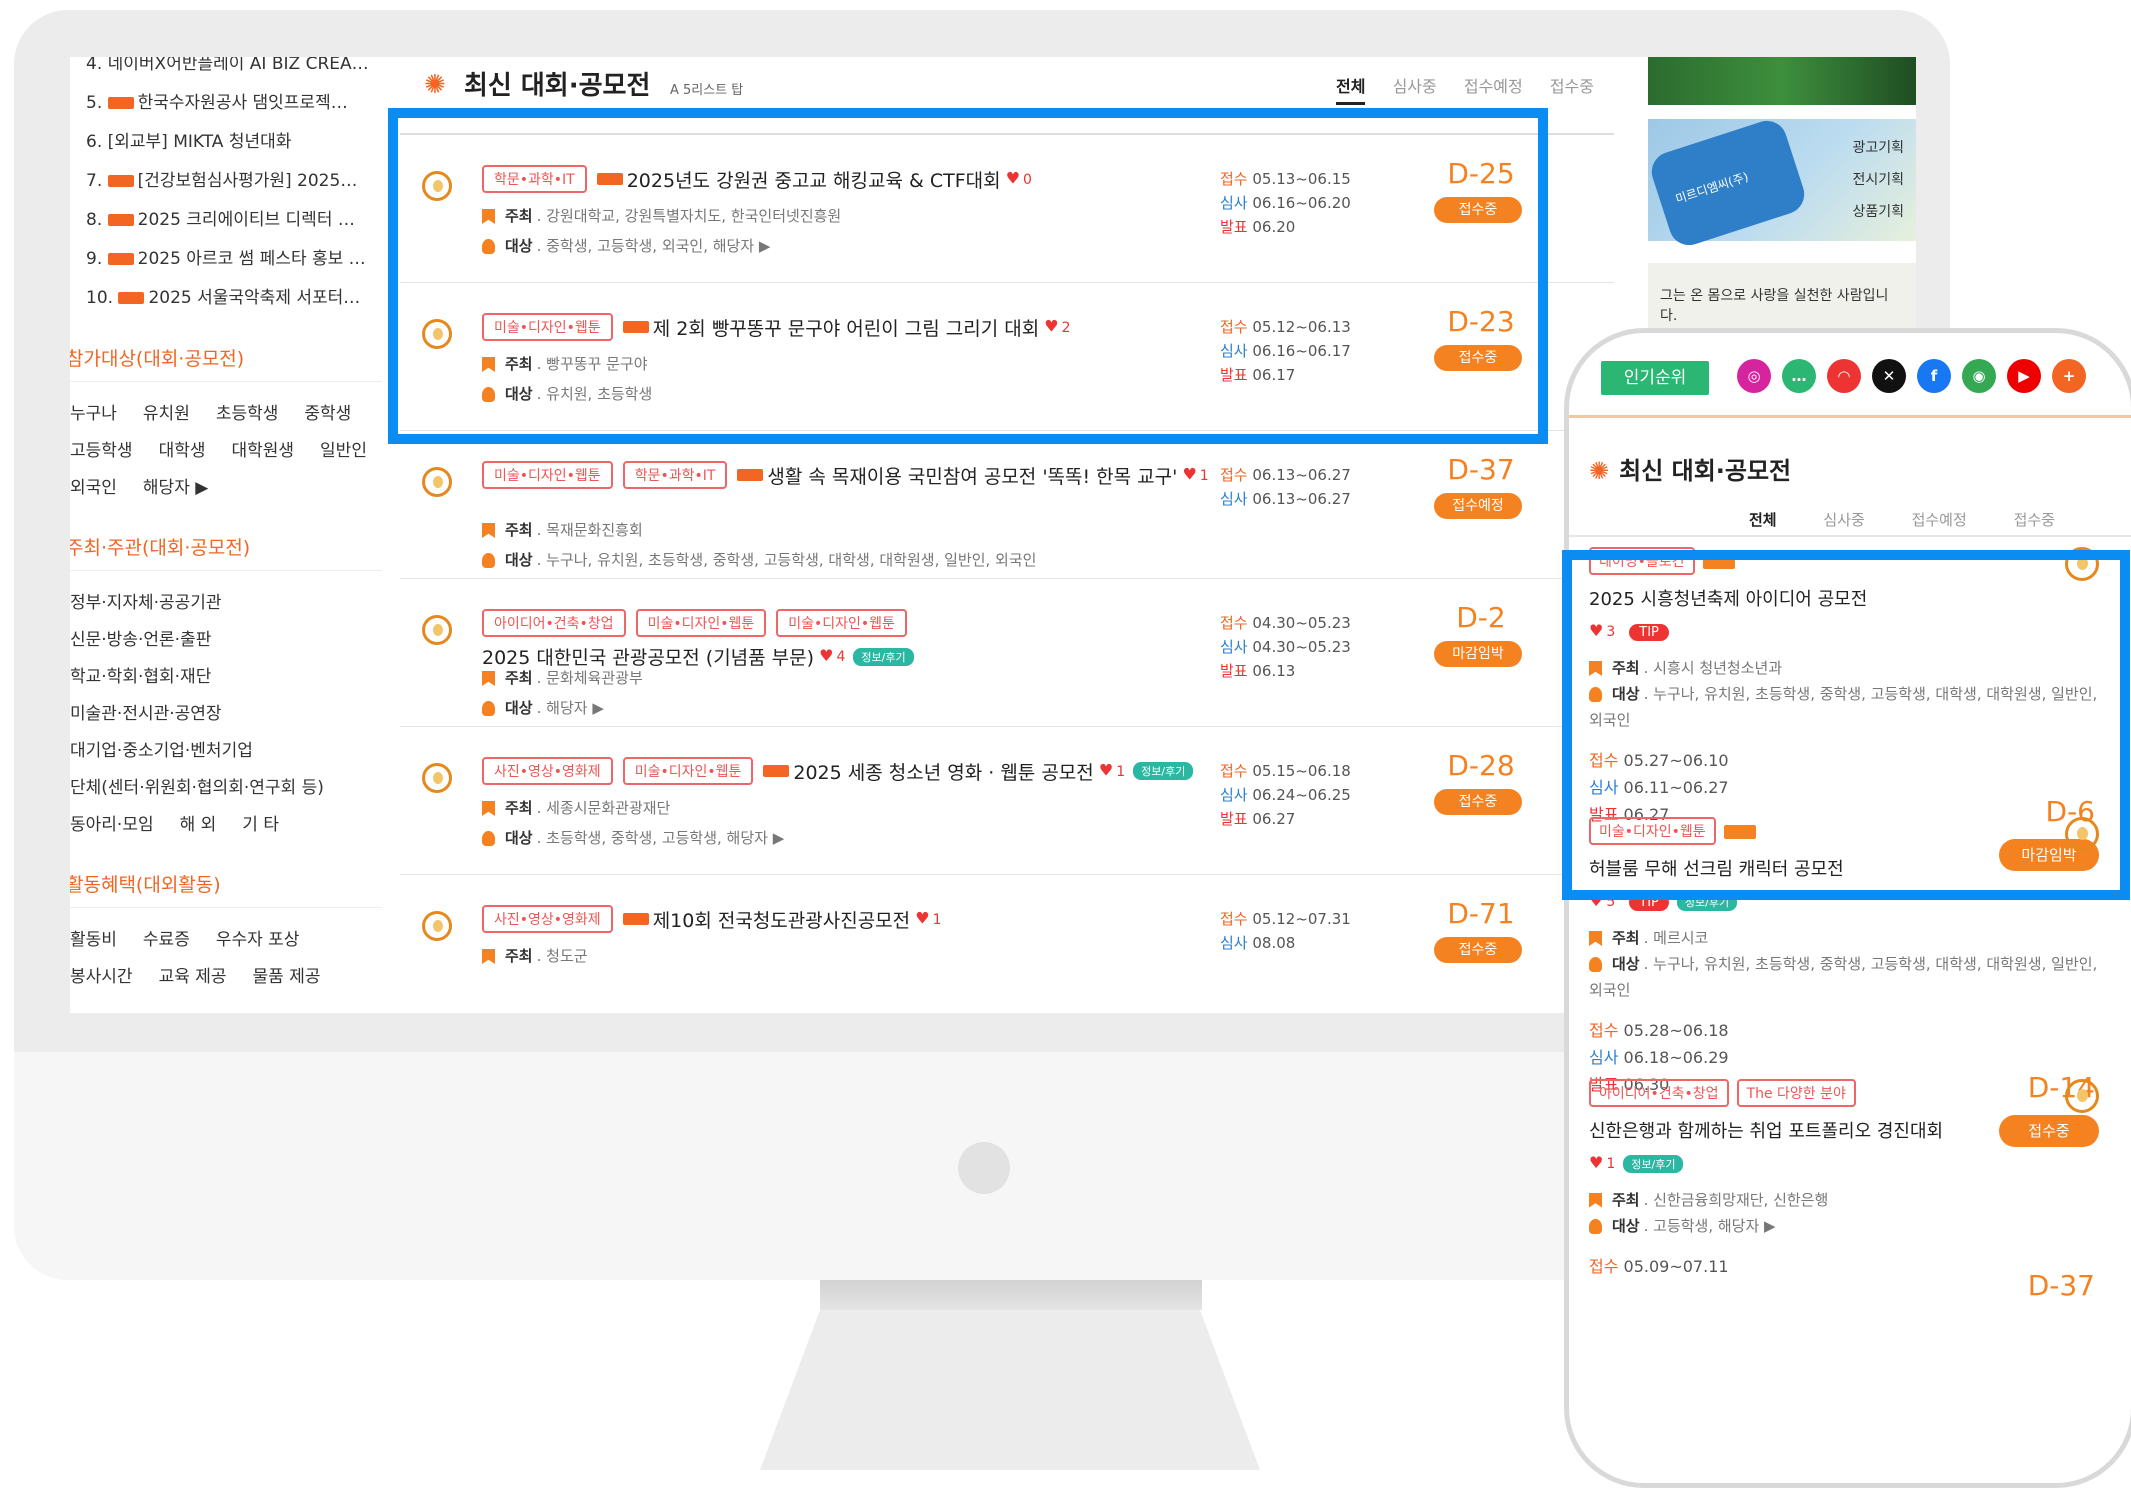 The image size is (2131, 1488). What do you see at coordinates (781, 921) in the screenshot?
I see `contest-title: 제10회 전국청도관광사진공모전` at bounding box center [781, 921].